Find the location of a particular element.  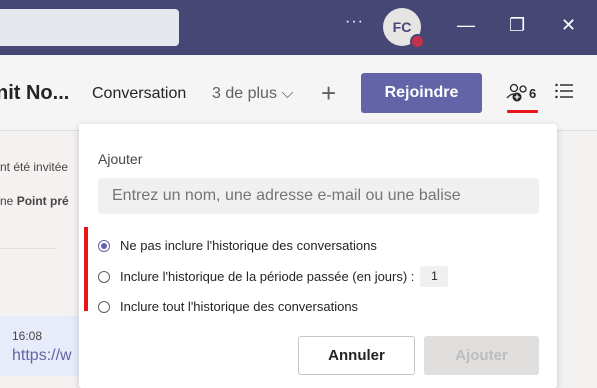

add-tab-button: + is located at coordinates (328, 93).